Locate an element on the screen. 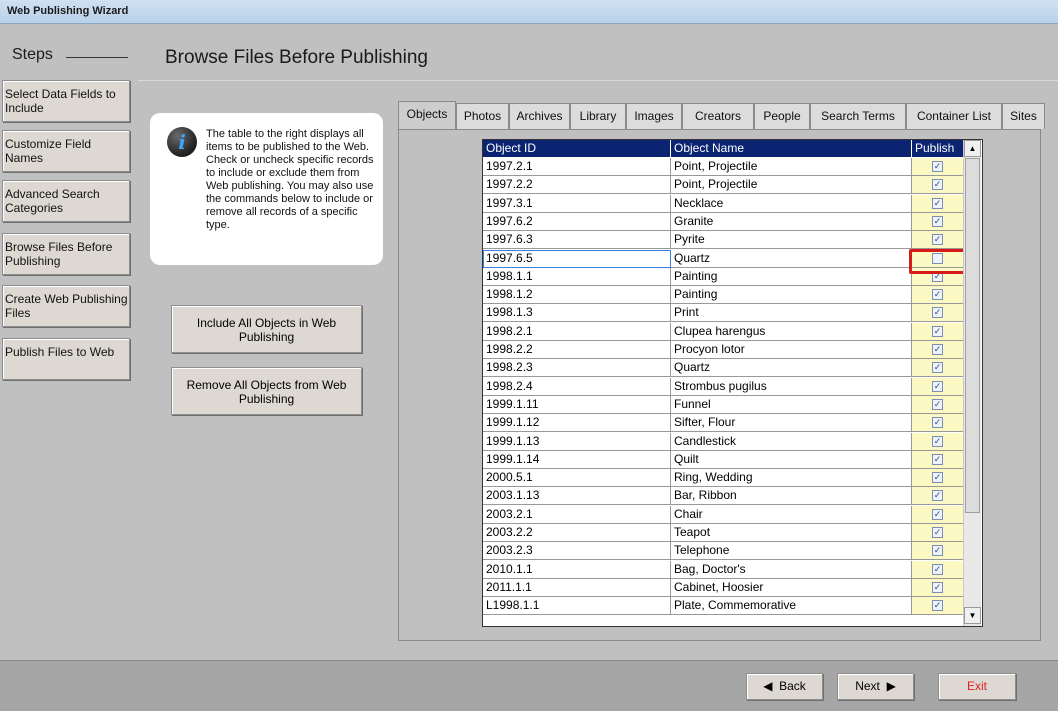  tab-objects: Objects is located at coordinates (427, 115).